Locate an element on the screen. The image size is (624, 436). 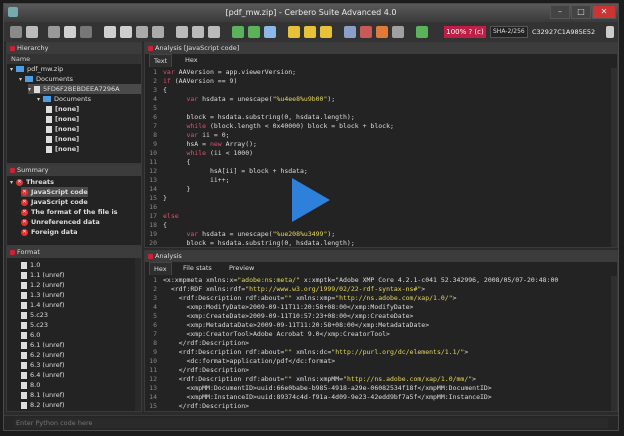
tab-preview: Preview is located at coordinates (241, 268).